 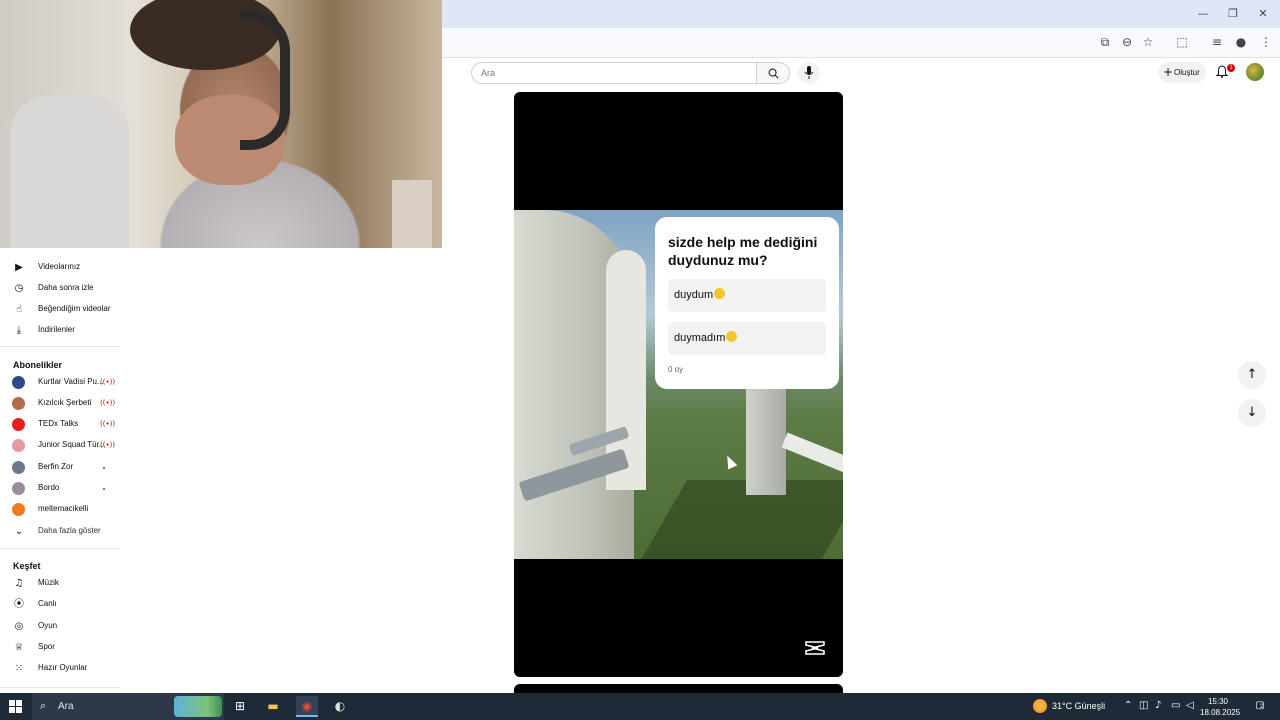 I want to click on subscription-label: Kızılcık Şerbeti, so click(x=65, y=402).